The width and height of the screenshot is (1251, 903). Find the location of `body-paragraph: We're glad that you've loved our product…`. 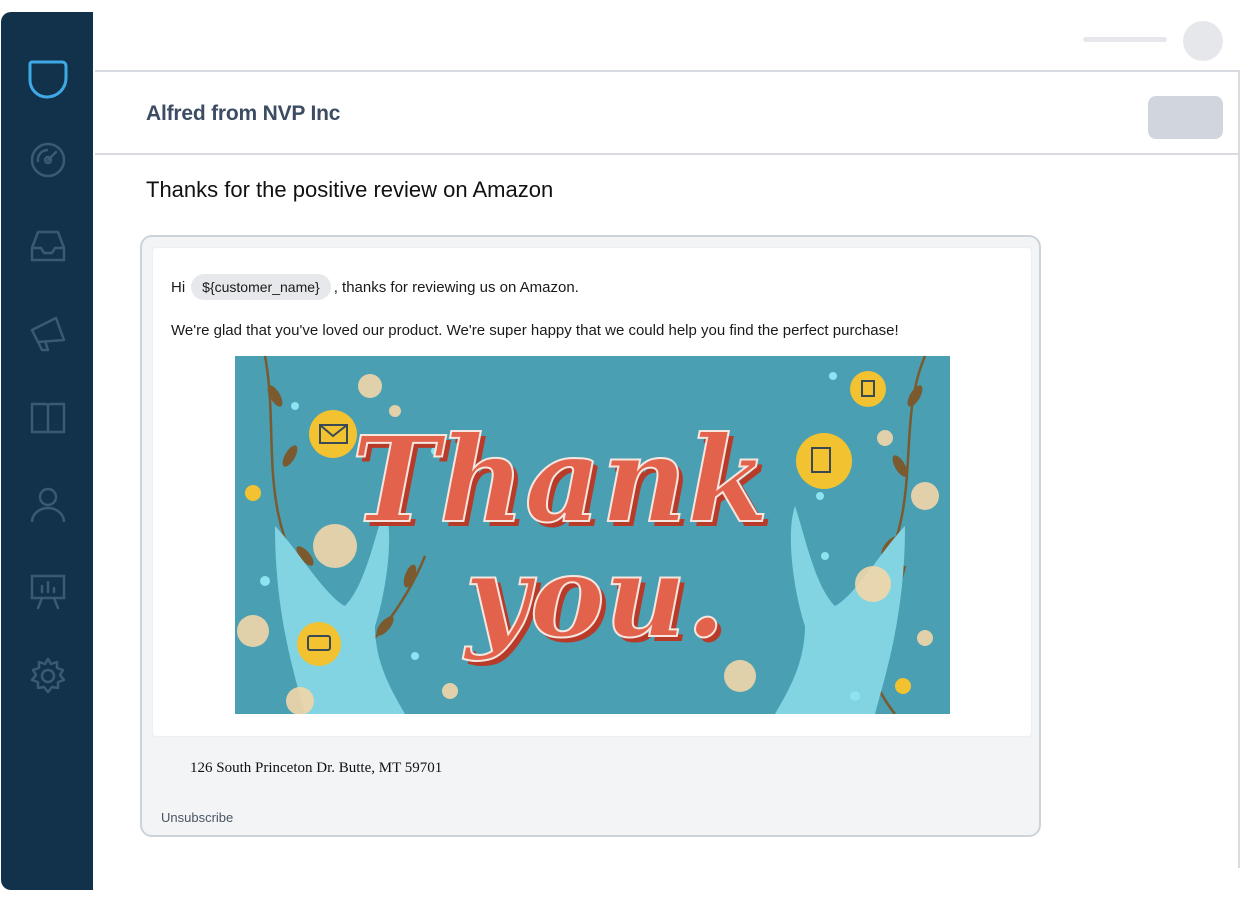

body-paragraph: We're glad that you've loved our product… is located at coordinates (535, 330).